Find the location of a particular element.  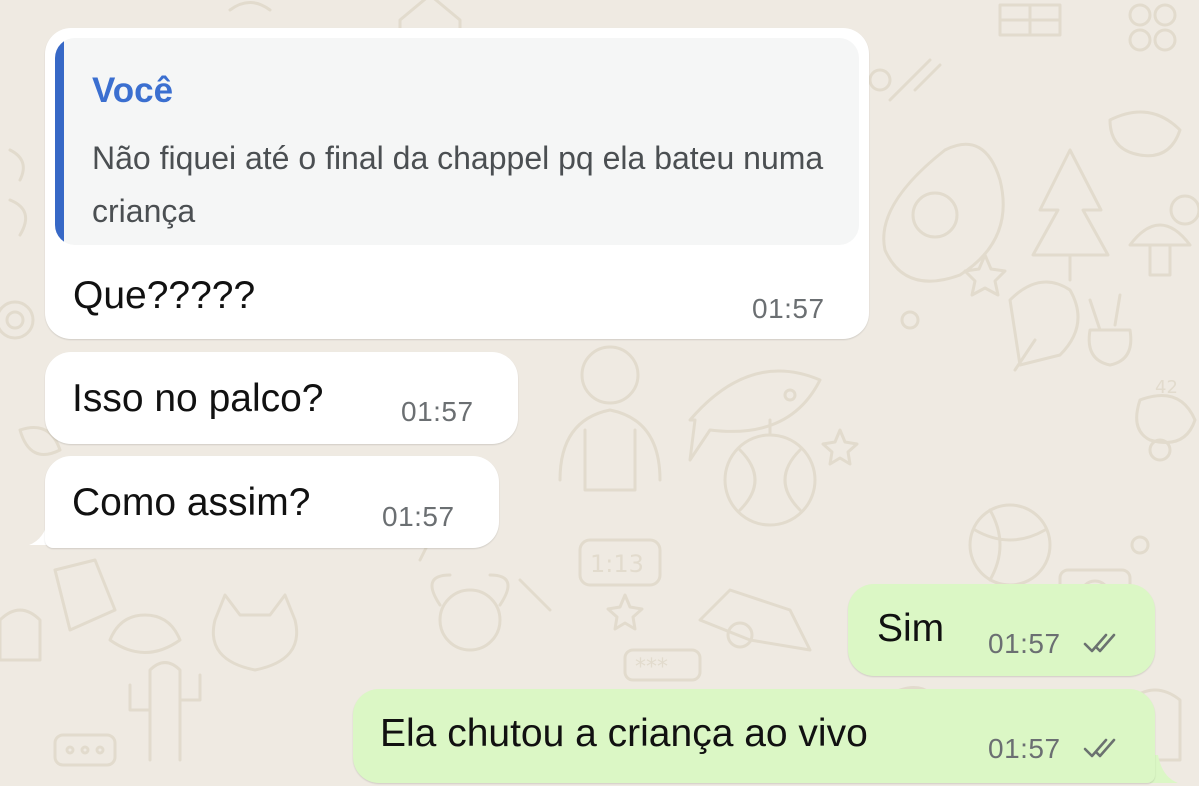

message-bubble-incoming: Isso no palco? 01:57 is located at coordinates (281, 398).